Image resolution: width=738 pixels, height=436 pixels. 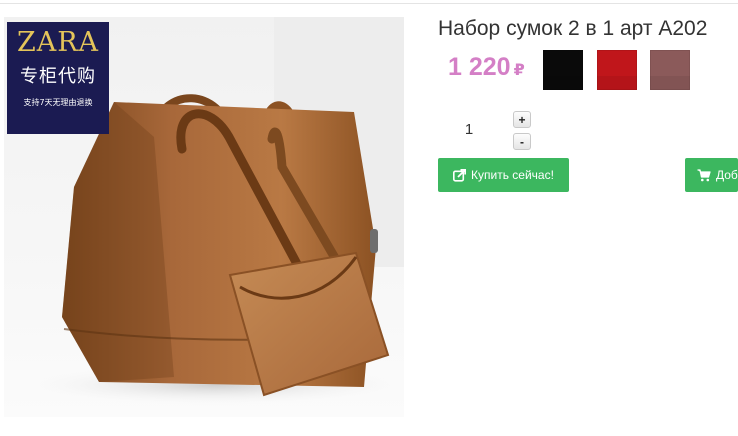 What do you see at coordinates (460, 175) in the screenshot?
I see `external-link-icon` at bounding box center [460, 175].